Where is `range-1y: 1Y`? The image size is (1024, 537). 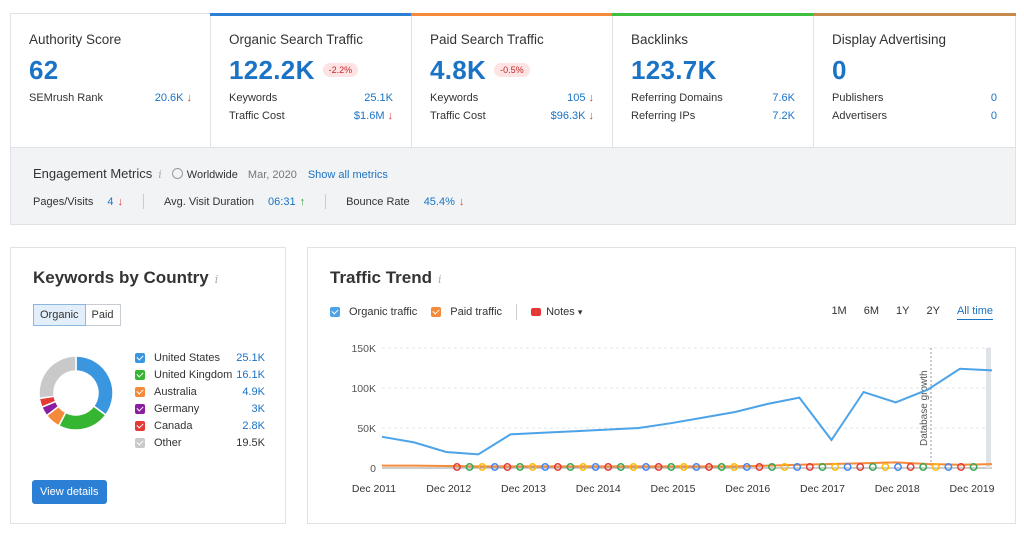
range-1y: 1Y is located at coordinates (902, 312).